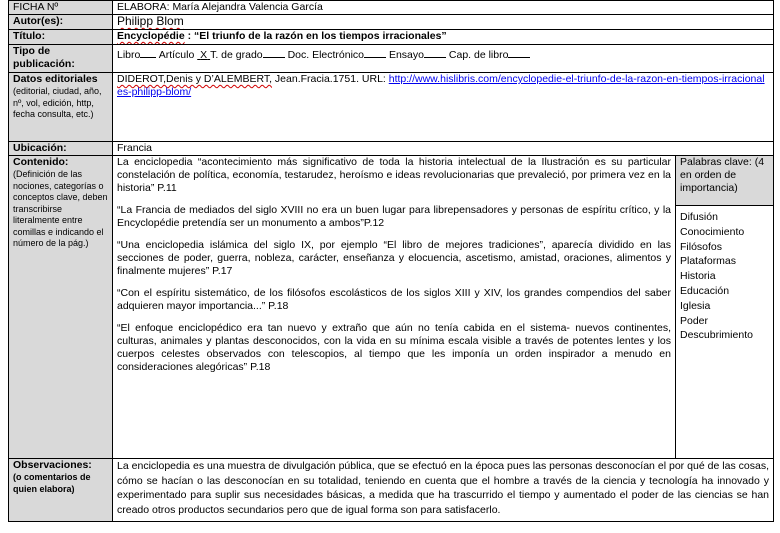 This screenshot has width=780, height=533. I want to click on tipo-label: Tipo de publicación:, so click(60, 58).